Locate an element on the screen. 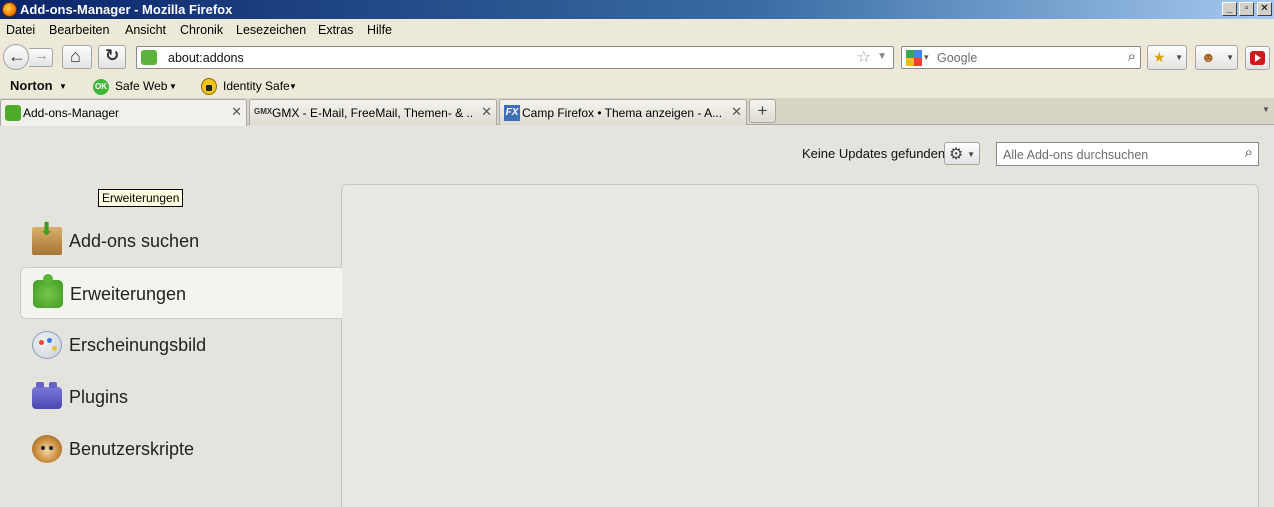 The width and height of the screenshot is (1274, 507). navigation-toolbar: about:addons ☆ ▼ ▾ Google ⌕ ★ ▼ ☻ ▼ is located at coordinates (637, 57).